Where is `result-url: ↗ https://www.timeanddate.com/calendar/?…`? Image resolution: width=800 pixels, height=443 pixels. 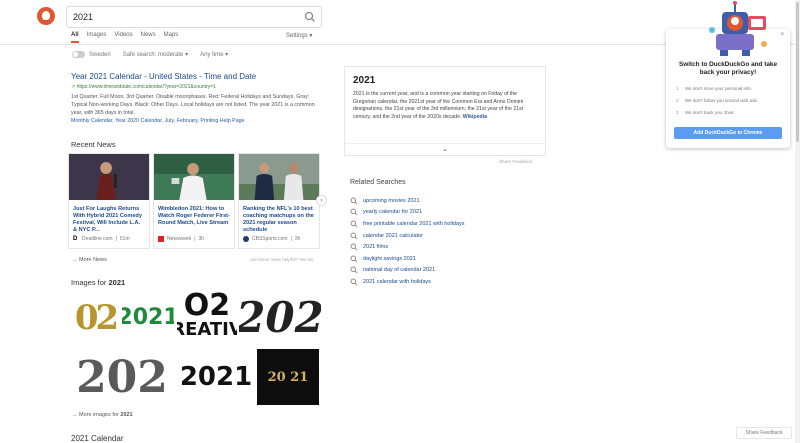 result-url: ↗ https://www.timeanddate.com/calendar/?… is located at coordinates (196, 87).